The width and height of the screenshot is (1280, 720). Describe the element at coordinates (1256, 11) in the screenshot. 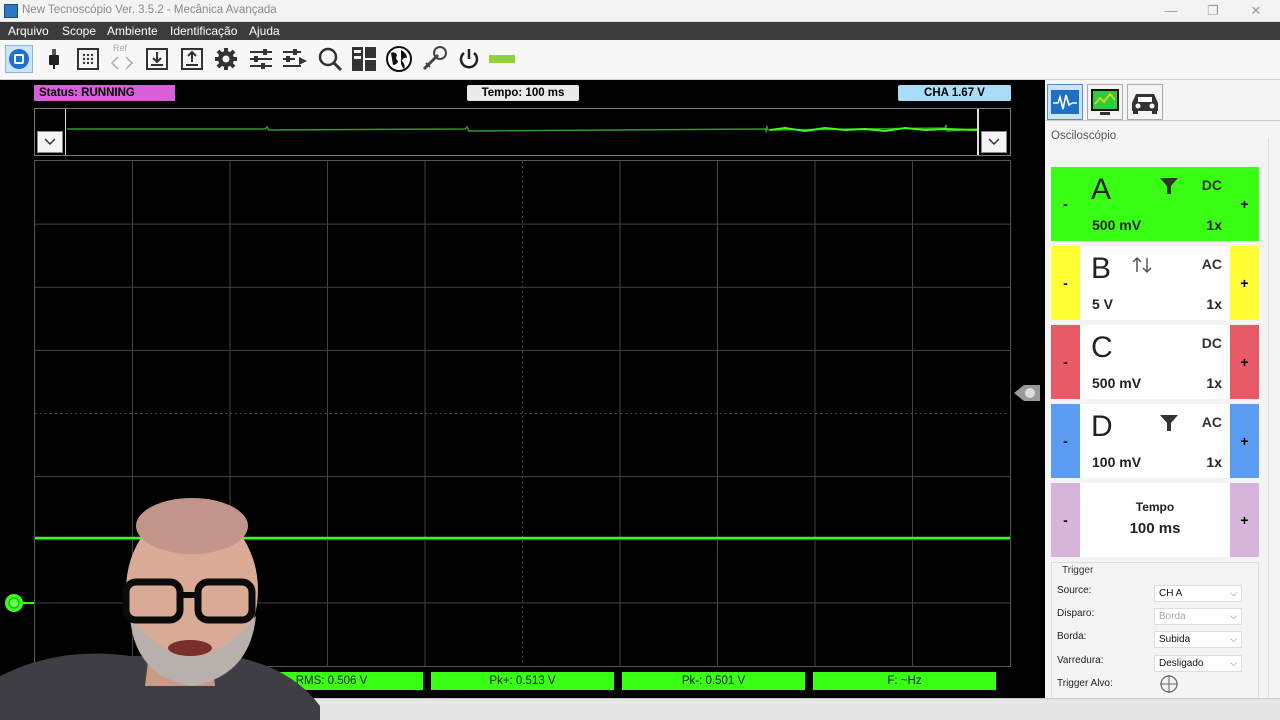

I see `close-button: ✕` at that location.